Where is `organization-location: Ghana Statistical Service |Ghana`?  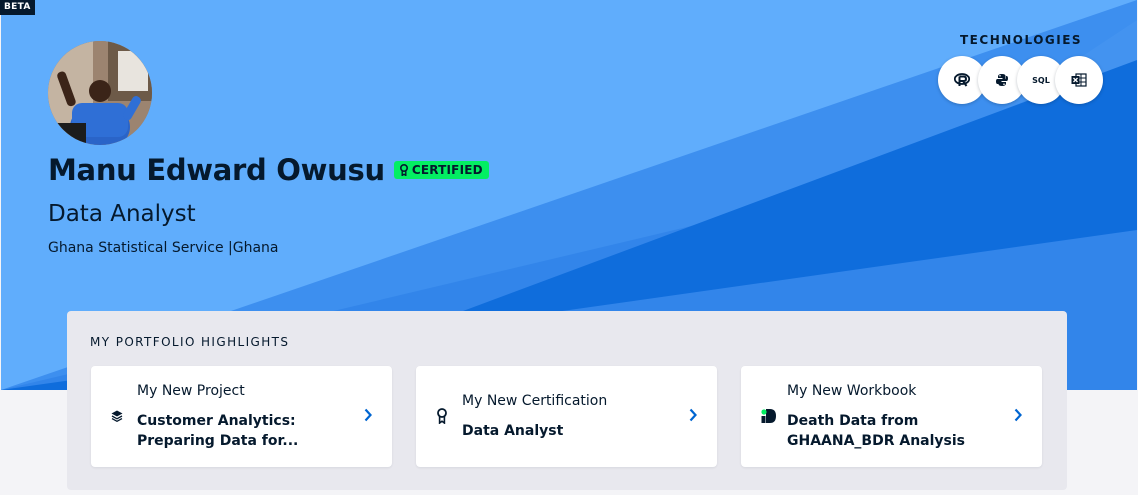
organization-location: Ghana Statistical Service |Ghana is located at coordinates (163, 248).